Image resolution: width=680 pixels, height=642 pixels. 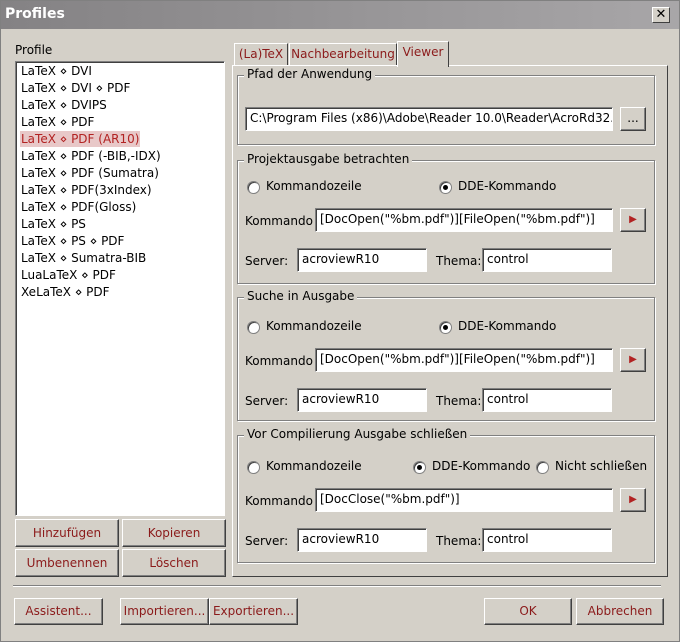 I want to click on search-cmdline-label: Kommandozeile, so click(x=314, y=326).